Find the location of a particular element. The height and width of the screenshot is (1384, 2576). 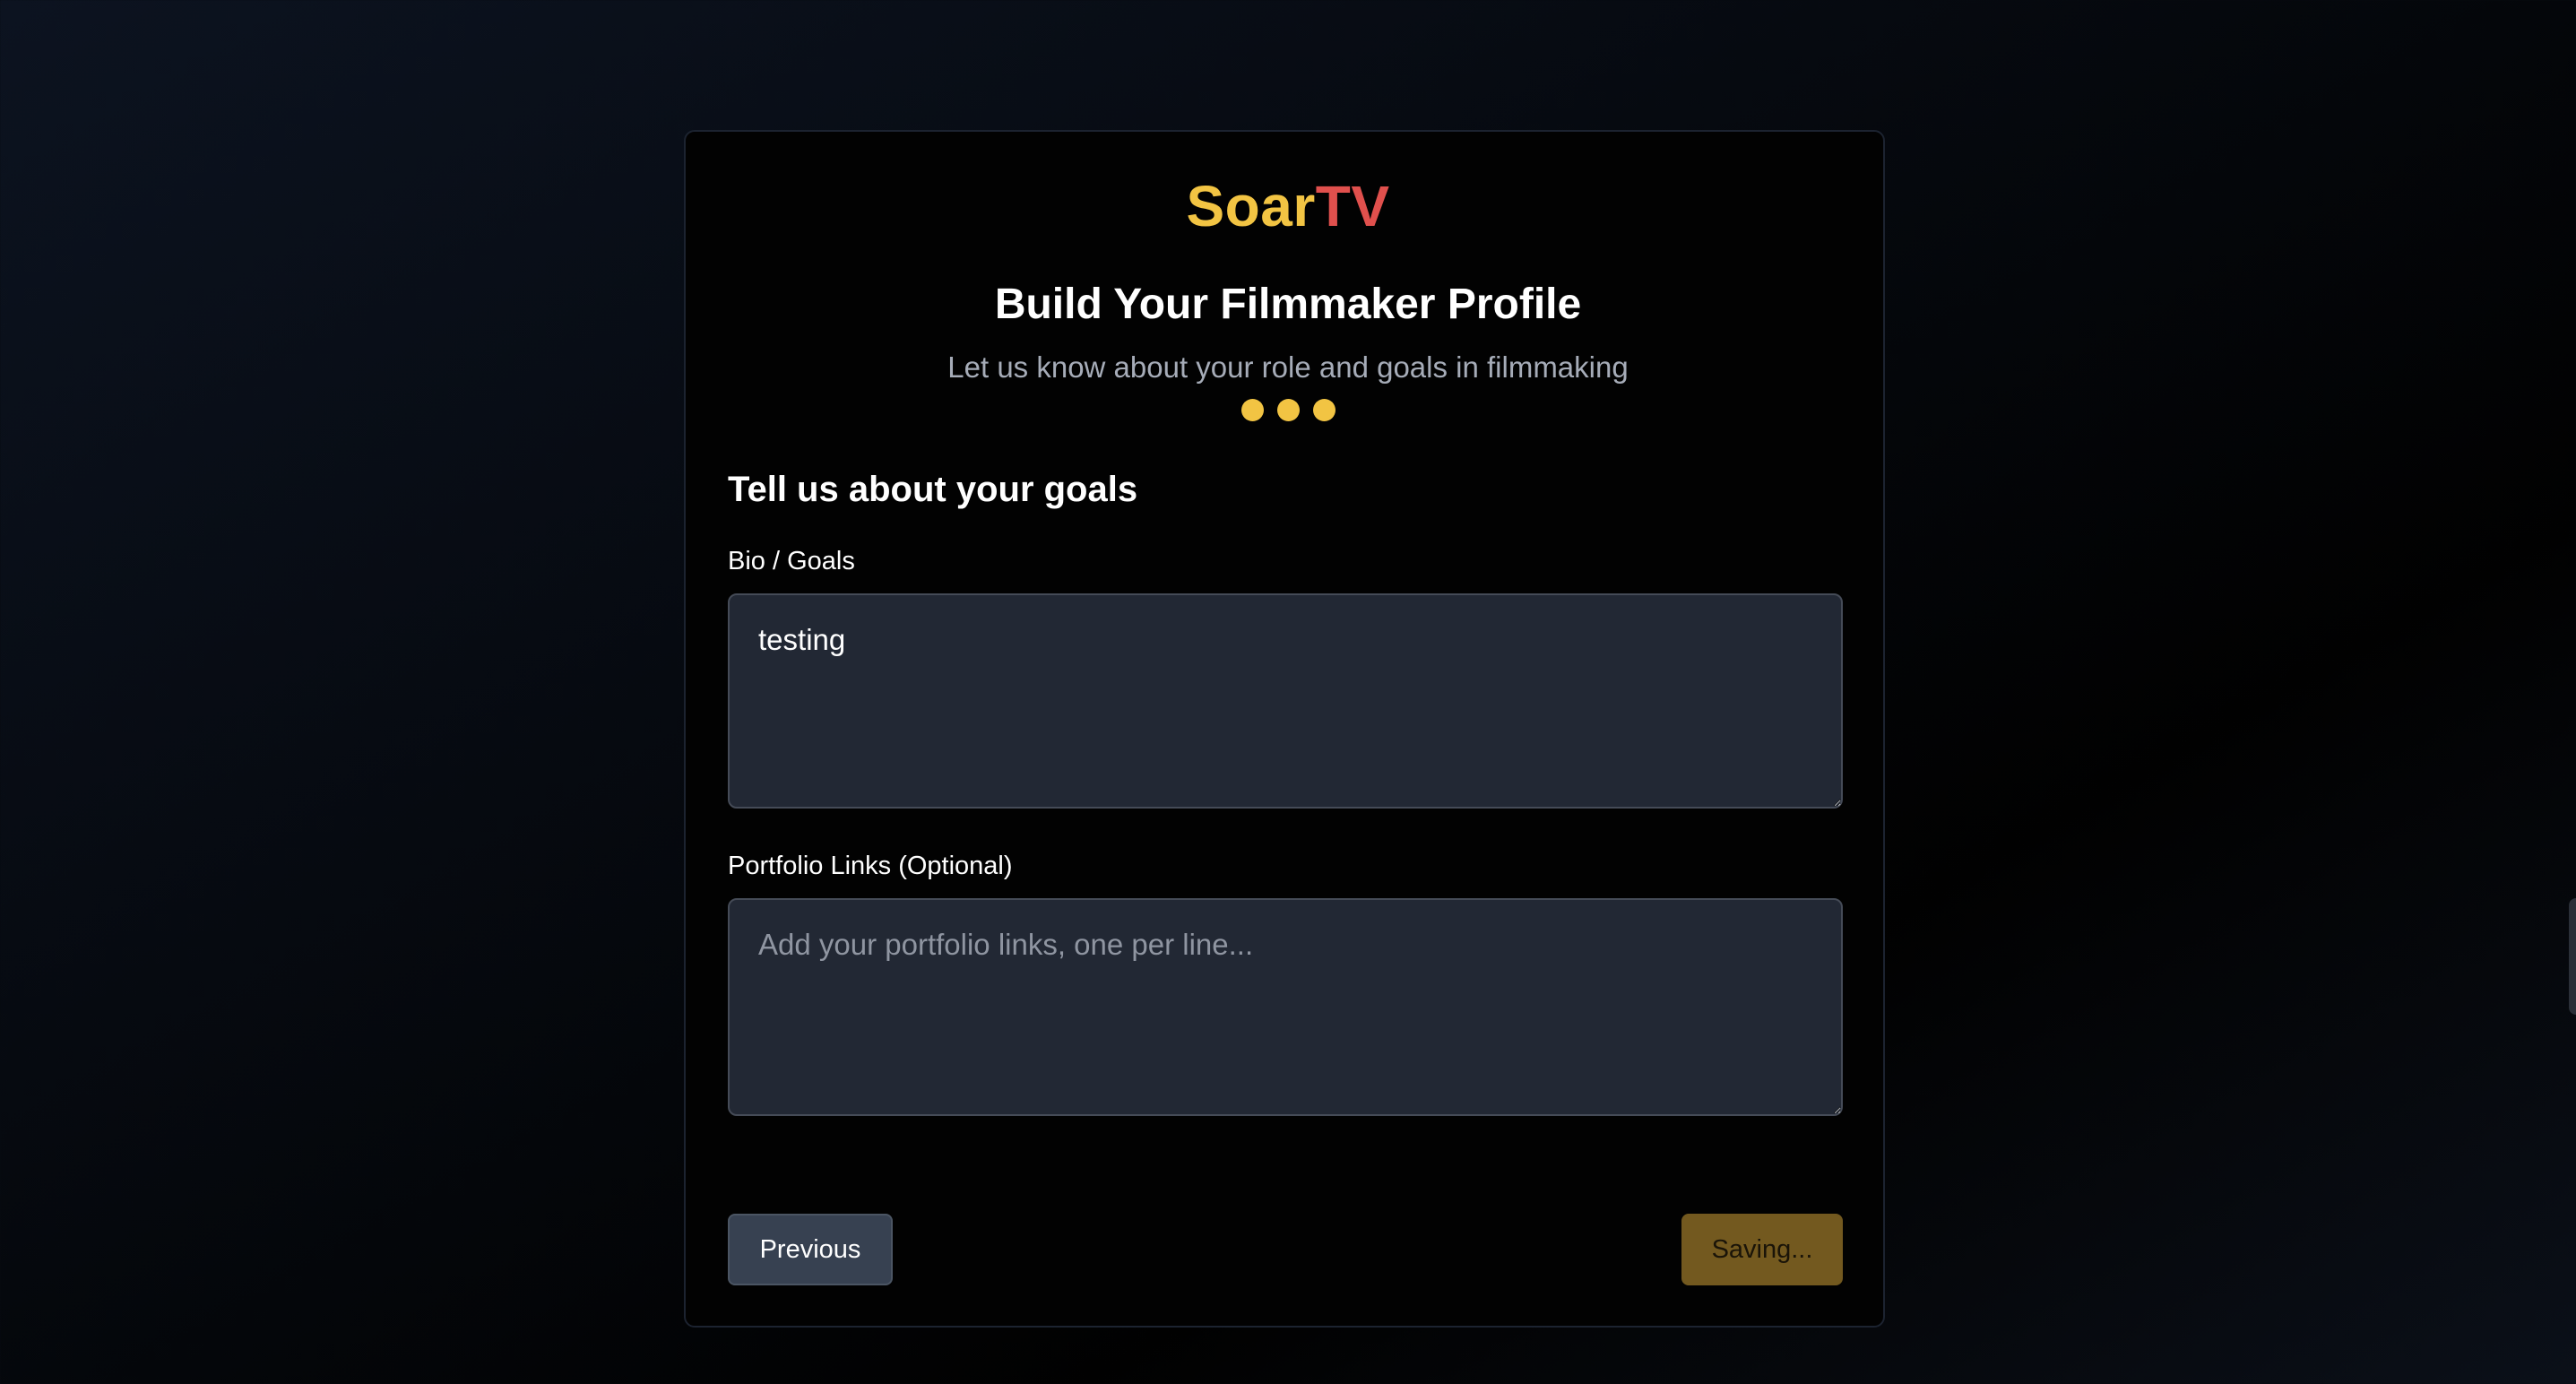

portfolio-links-textarea is located at coordinates (1285, 1007).